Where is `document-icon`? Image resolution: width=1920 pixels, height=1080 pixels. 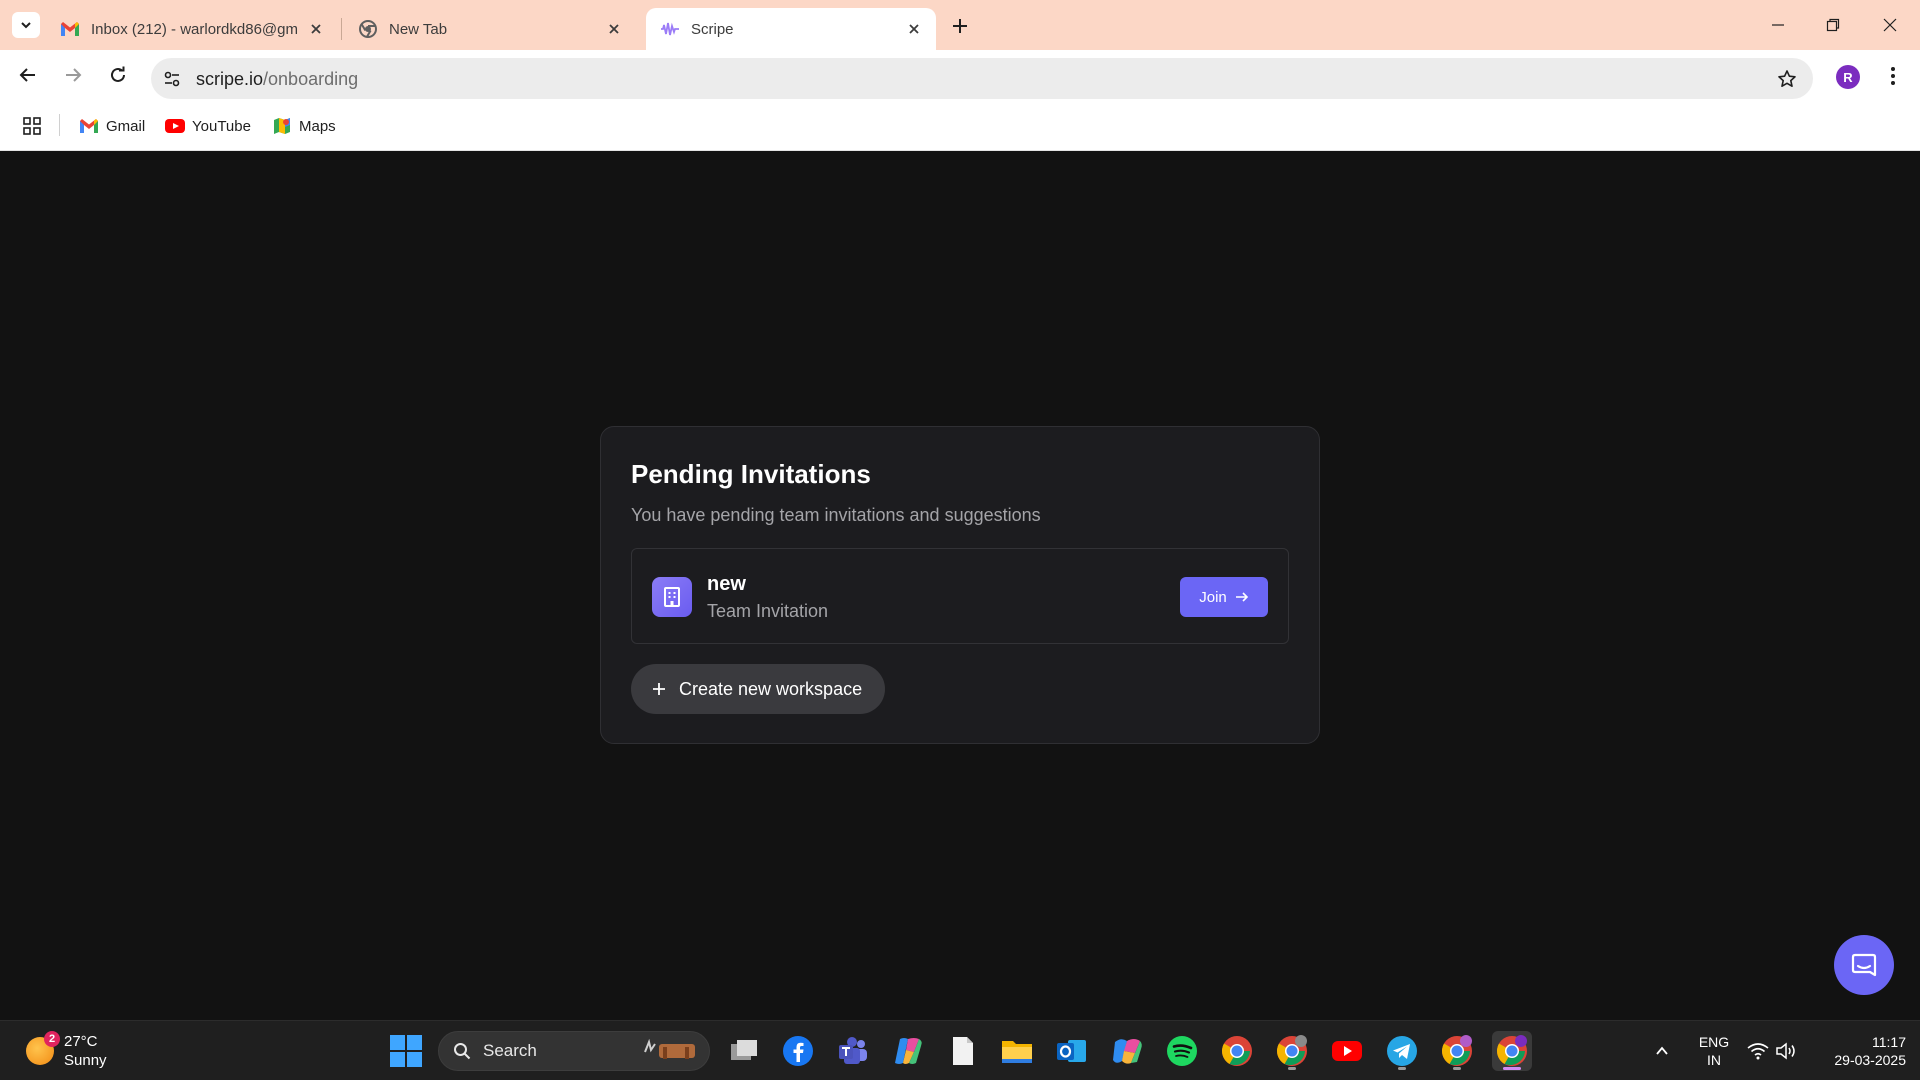 document-icon is located at coordinates (963, 1051).